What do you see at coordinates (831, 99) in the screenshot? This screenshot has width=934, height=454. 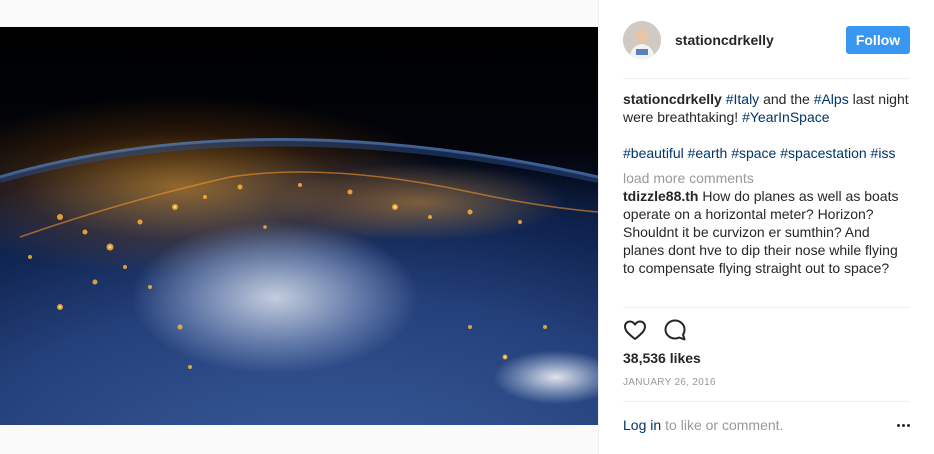 I see `hashtag-link: #Alps` at bounding box center [831, 99].